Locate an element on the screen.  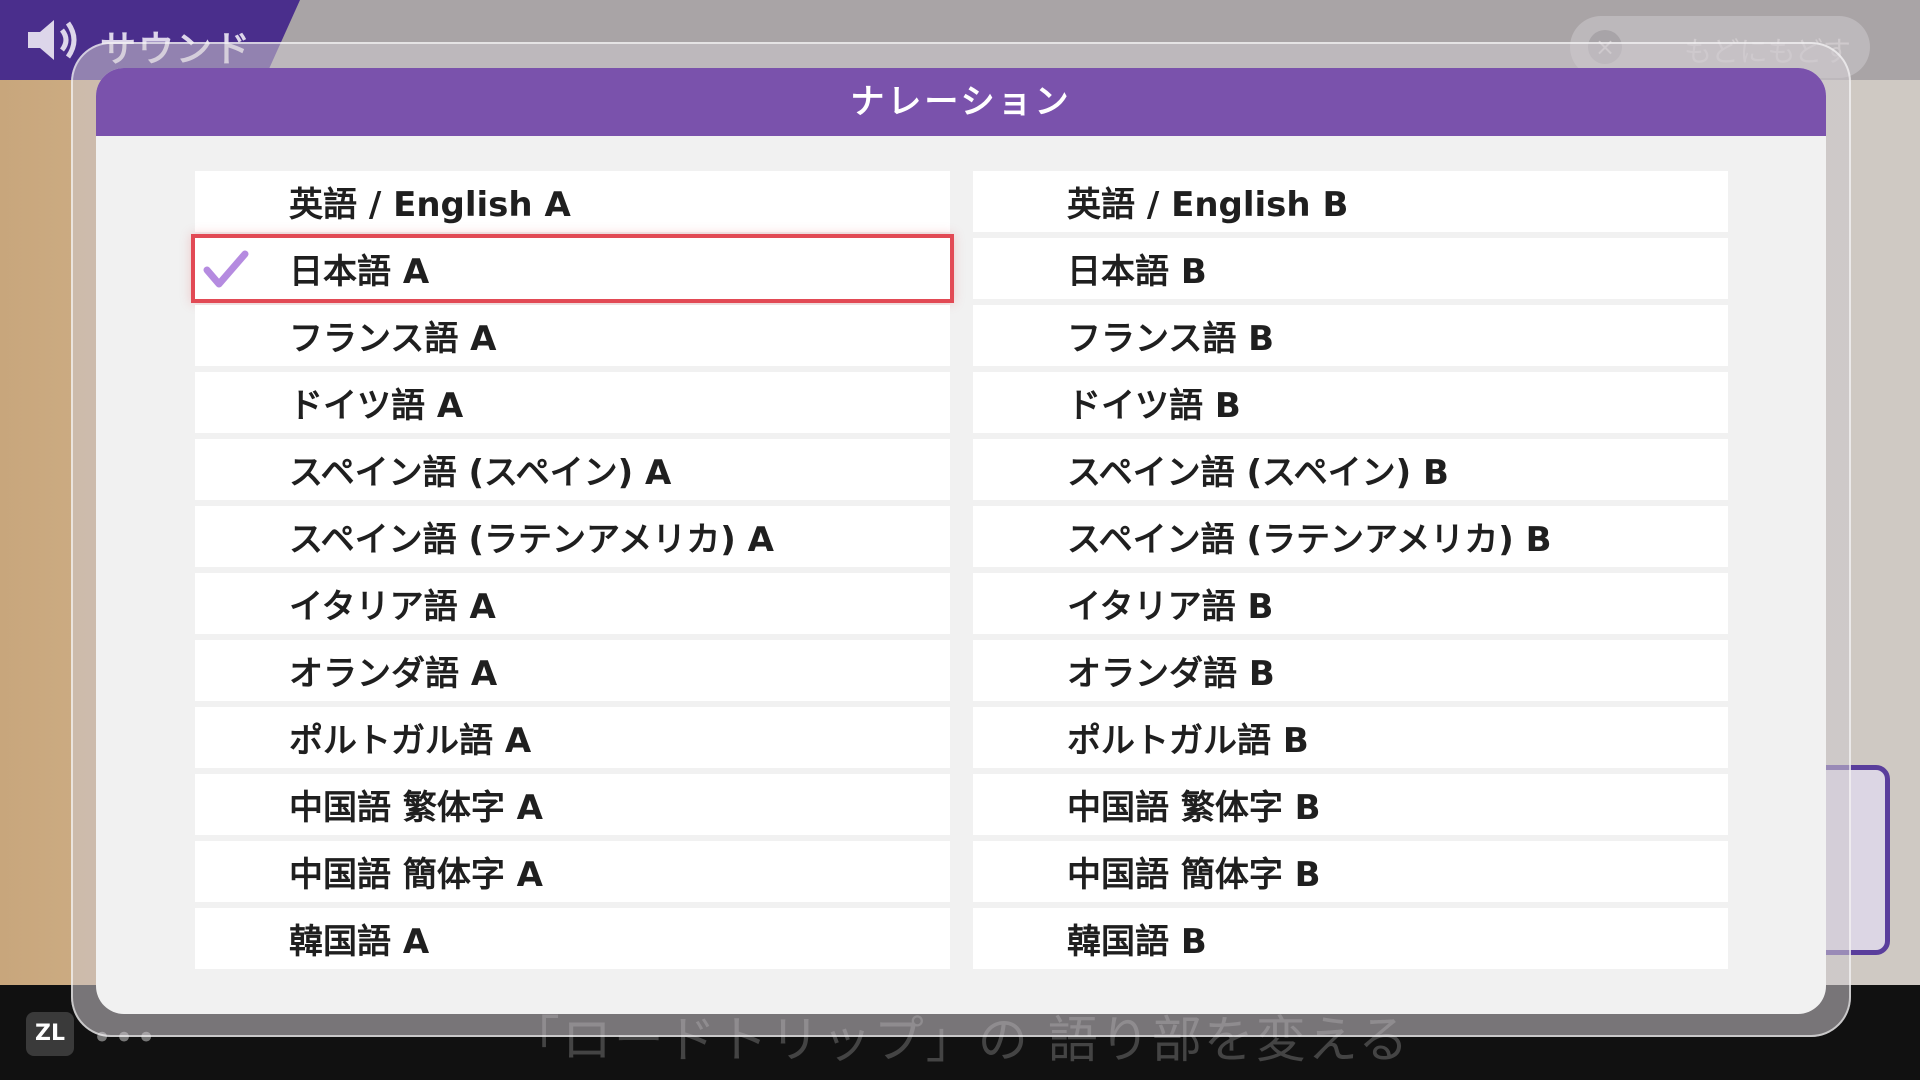
language-option: ドイツ語 B is located at coordinates (1350, 402).